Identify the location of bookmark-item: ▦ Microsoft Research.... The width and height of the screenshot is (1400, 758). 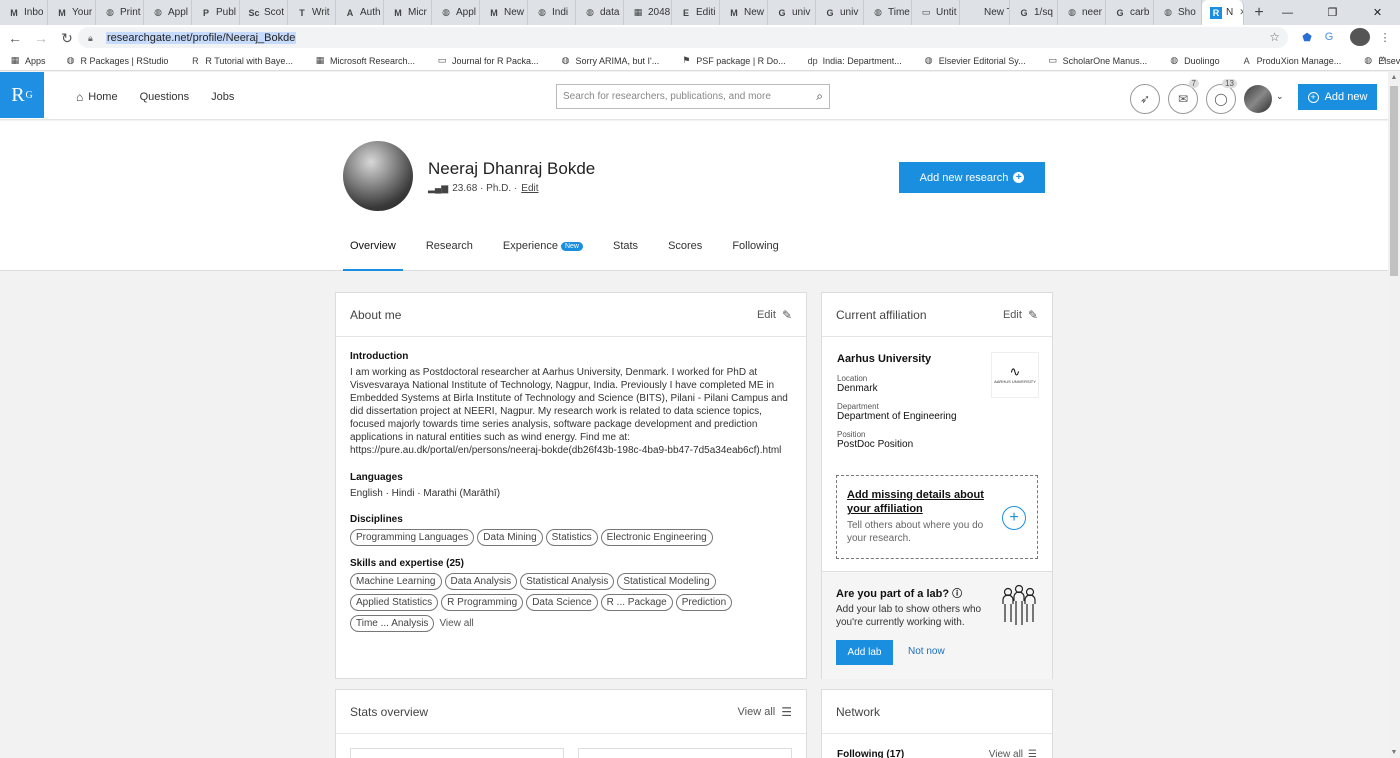
(365, 60).